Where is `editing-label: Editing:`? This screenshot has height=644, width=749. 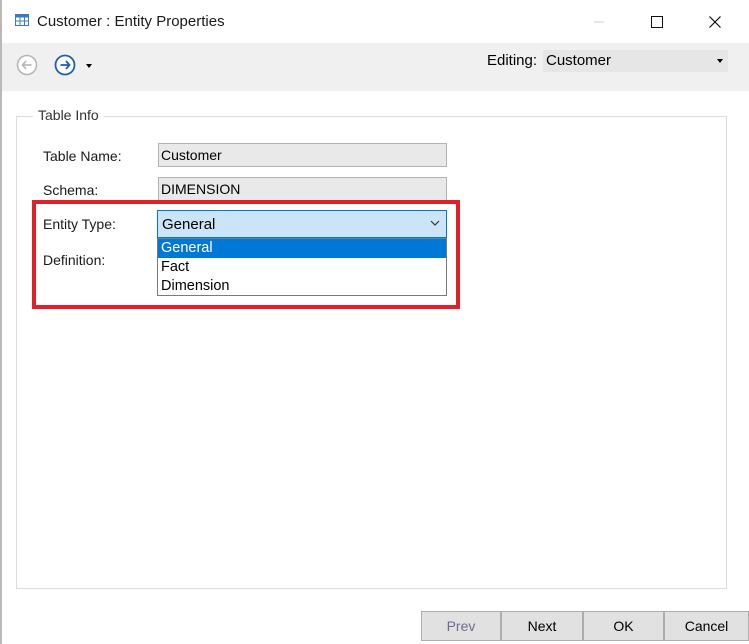
editing-label: Editing: is located at coordinates (512, 60).